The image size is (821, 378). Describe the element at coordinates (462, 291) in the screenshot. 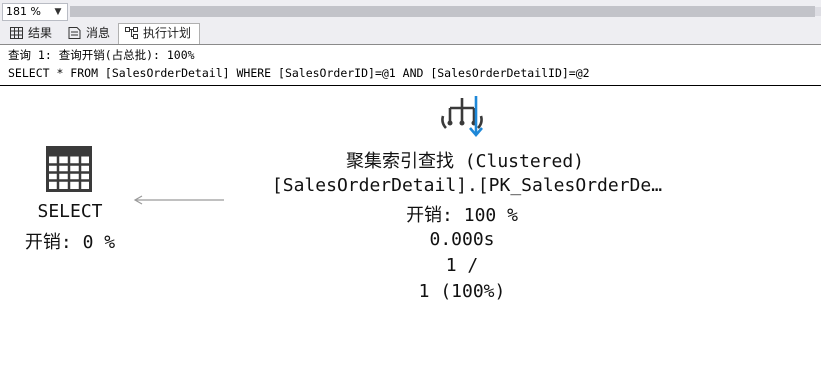

I see `seek-node-estimated-rows: 1 (100%)` at that location.